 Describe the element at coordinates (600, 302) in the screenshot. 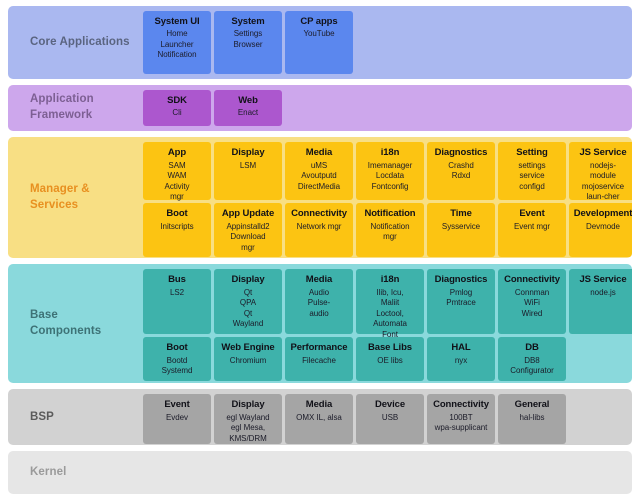

I see `component-box-js-service: JS Service node.js` at that location.